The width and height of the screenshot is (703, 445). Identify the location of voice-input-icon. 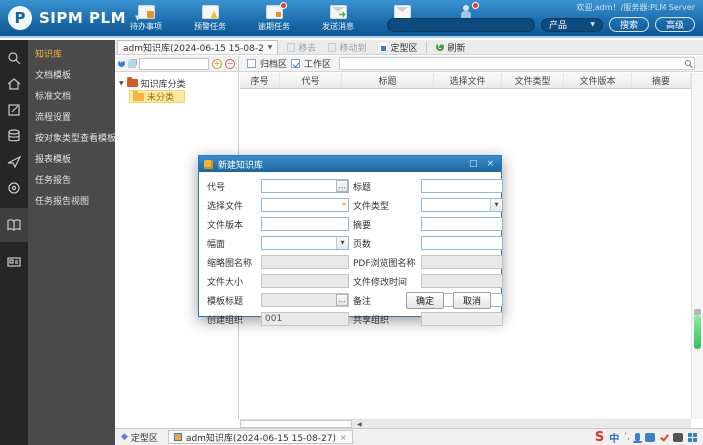
(637, 438).